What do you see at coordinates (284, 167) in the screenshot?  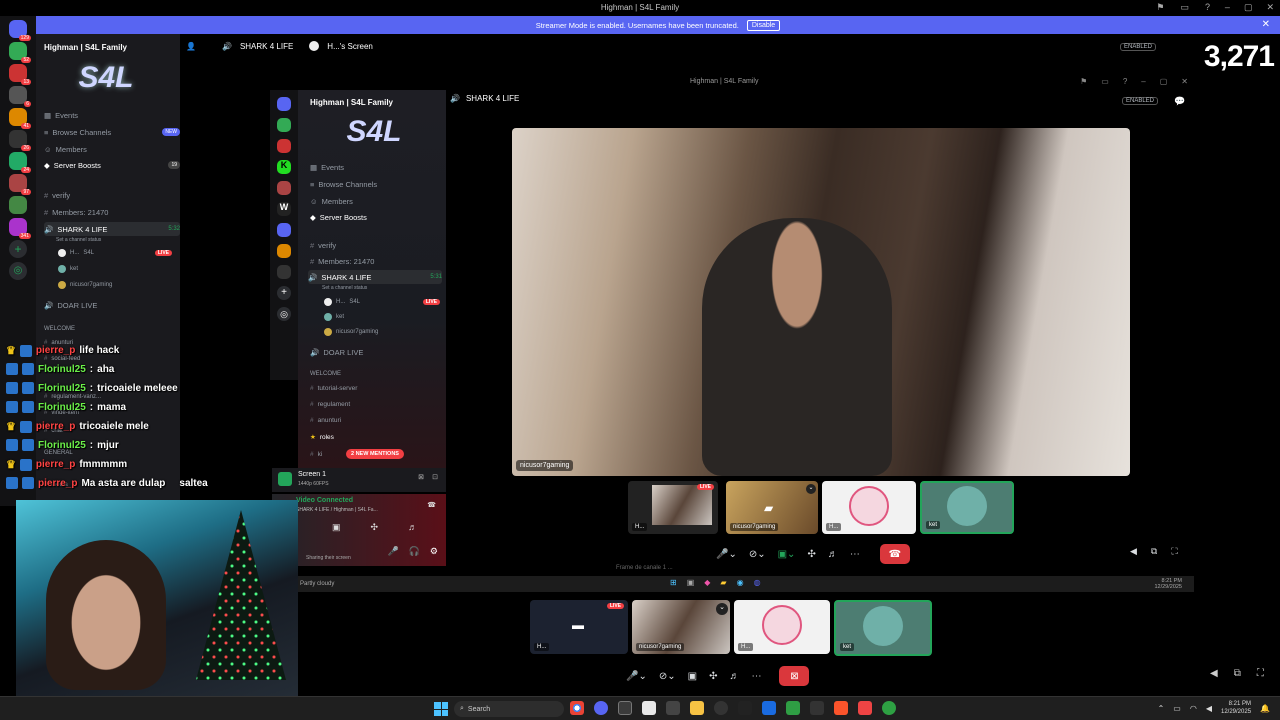 I see `server-icon: K` at bounding box center [284, 167].